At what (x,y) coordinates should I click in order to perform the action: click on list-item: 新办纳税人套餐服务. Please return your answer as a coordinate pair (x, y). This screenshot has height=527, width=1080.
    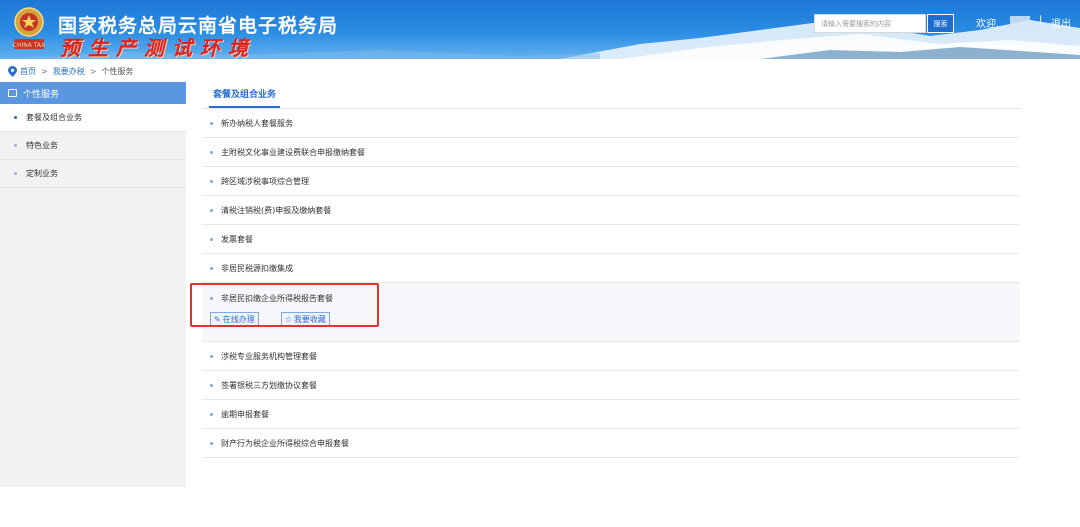
    Looking at the image, I should click on (611, 123).